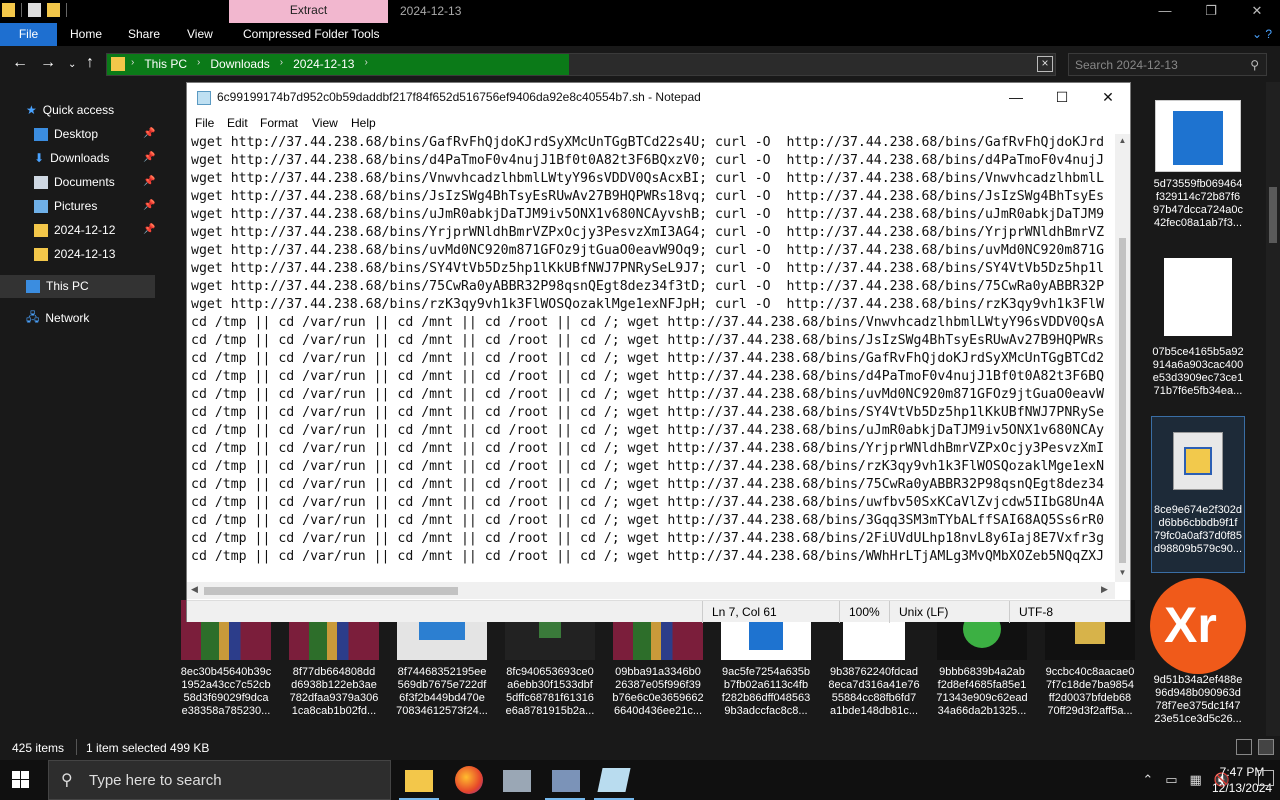 This screenshot has width=1280, height=800. I want to click on maximize-button: ☐, so click(1062, 97).